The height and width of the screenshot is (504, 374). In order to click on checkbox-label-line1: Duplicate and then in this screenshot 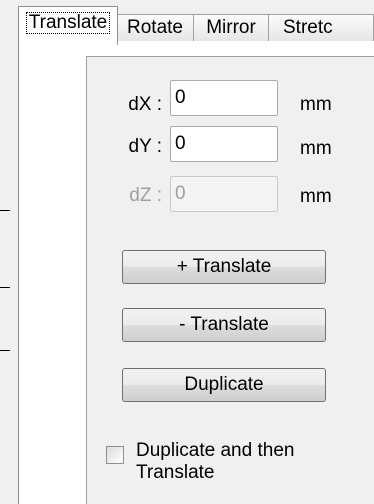, I will do `click(215, 450)`.